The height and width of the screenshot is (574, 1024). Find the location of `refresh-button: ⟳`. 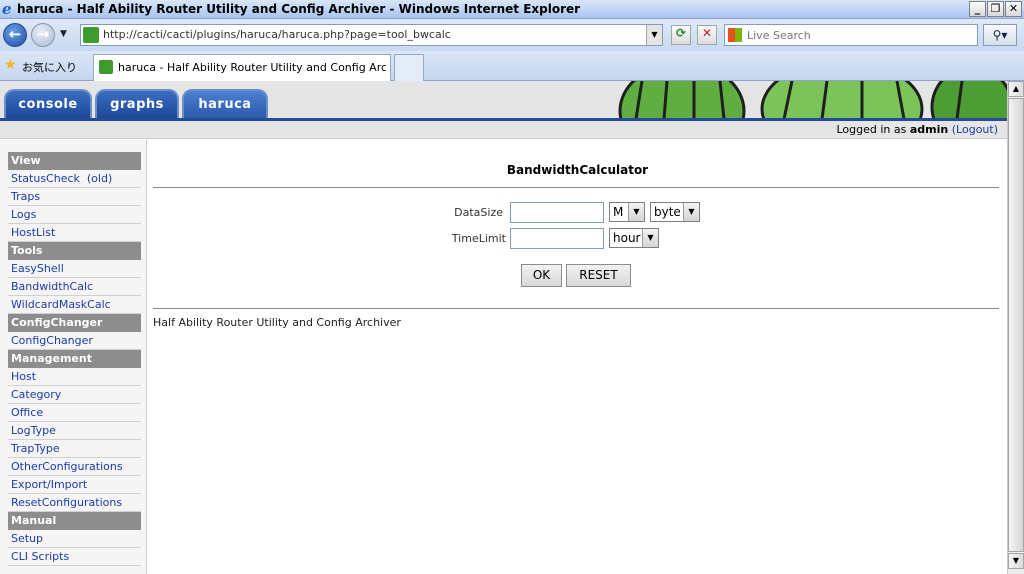

refresh-button: ⟳ is located at coordinates (681, 35).